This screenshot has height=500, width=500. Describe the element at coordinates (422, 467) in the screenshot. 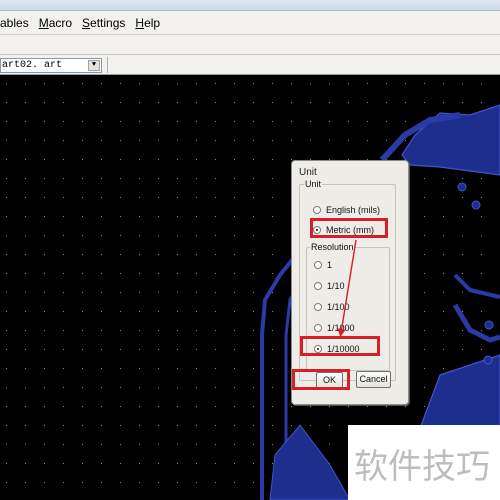

I see `watermark-text: 软件技巧` at that location.